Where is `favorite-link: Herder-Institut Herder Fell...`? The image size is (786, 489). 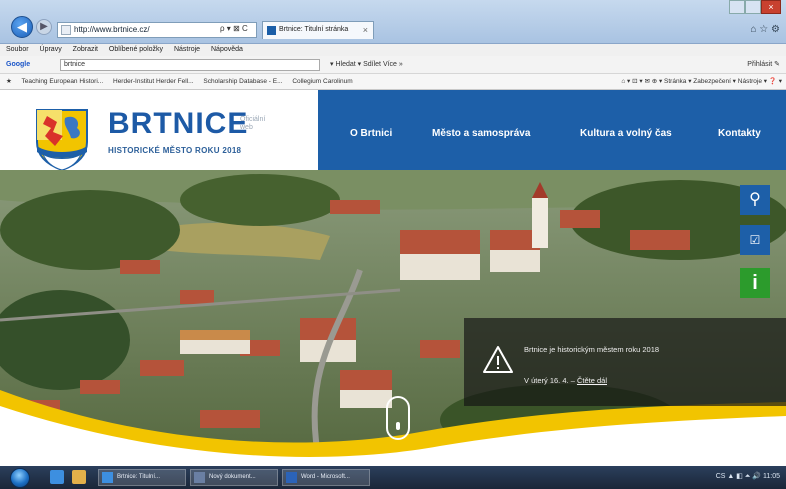 favorite-link: Herder-Institut Herder Fell... is located at coordinates (153, 81).